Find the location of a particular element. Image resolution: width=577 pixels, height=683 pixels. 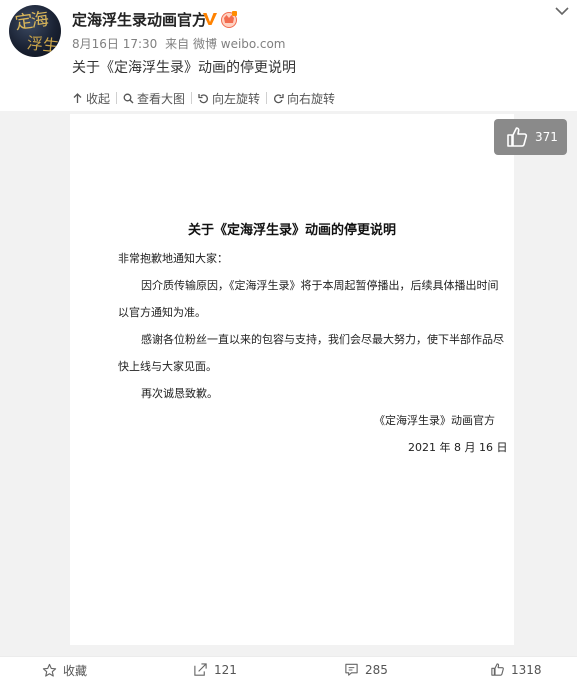

favorite-button: 收藏 is located at coordinates (64, 670).